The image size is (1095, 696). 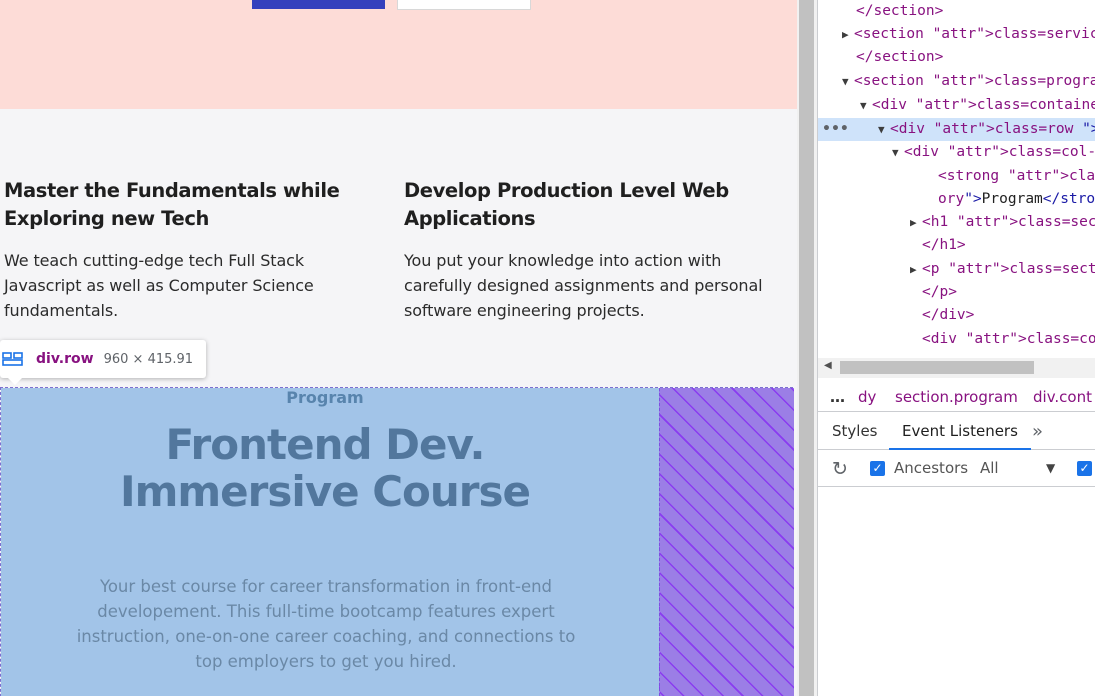 I want to click on tab-styles: Styles, so click(x=855, y=431).